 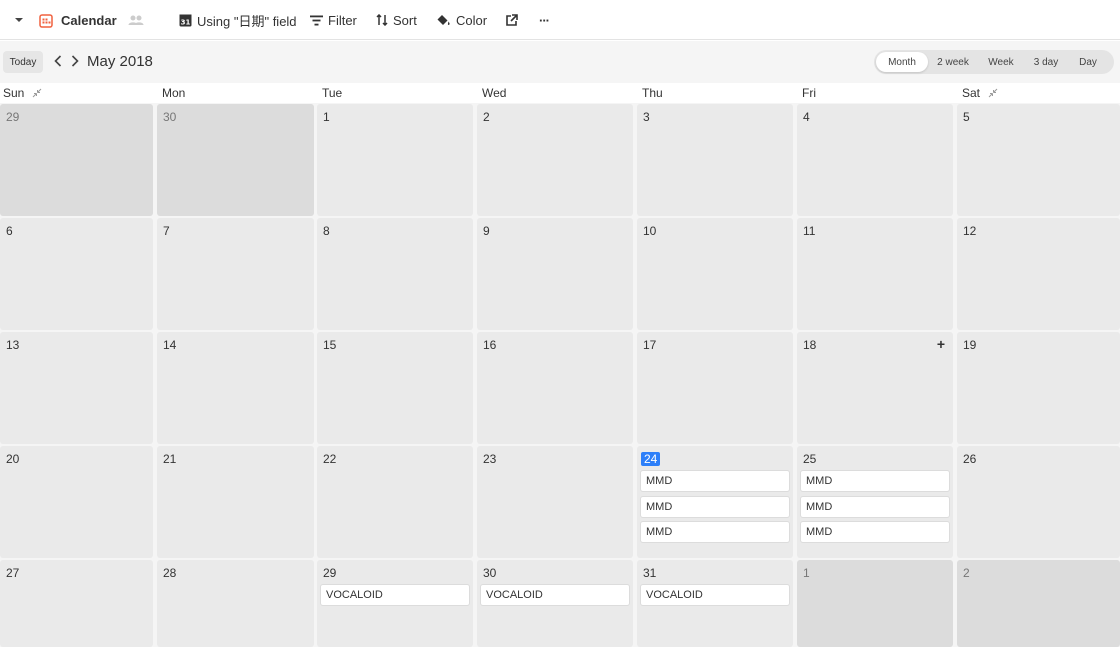 What do you see at coordinates (1038, 388) in the screenshot?
I see `day-cell: 19` at bounding box center [1038, 388].